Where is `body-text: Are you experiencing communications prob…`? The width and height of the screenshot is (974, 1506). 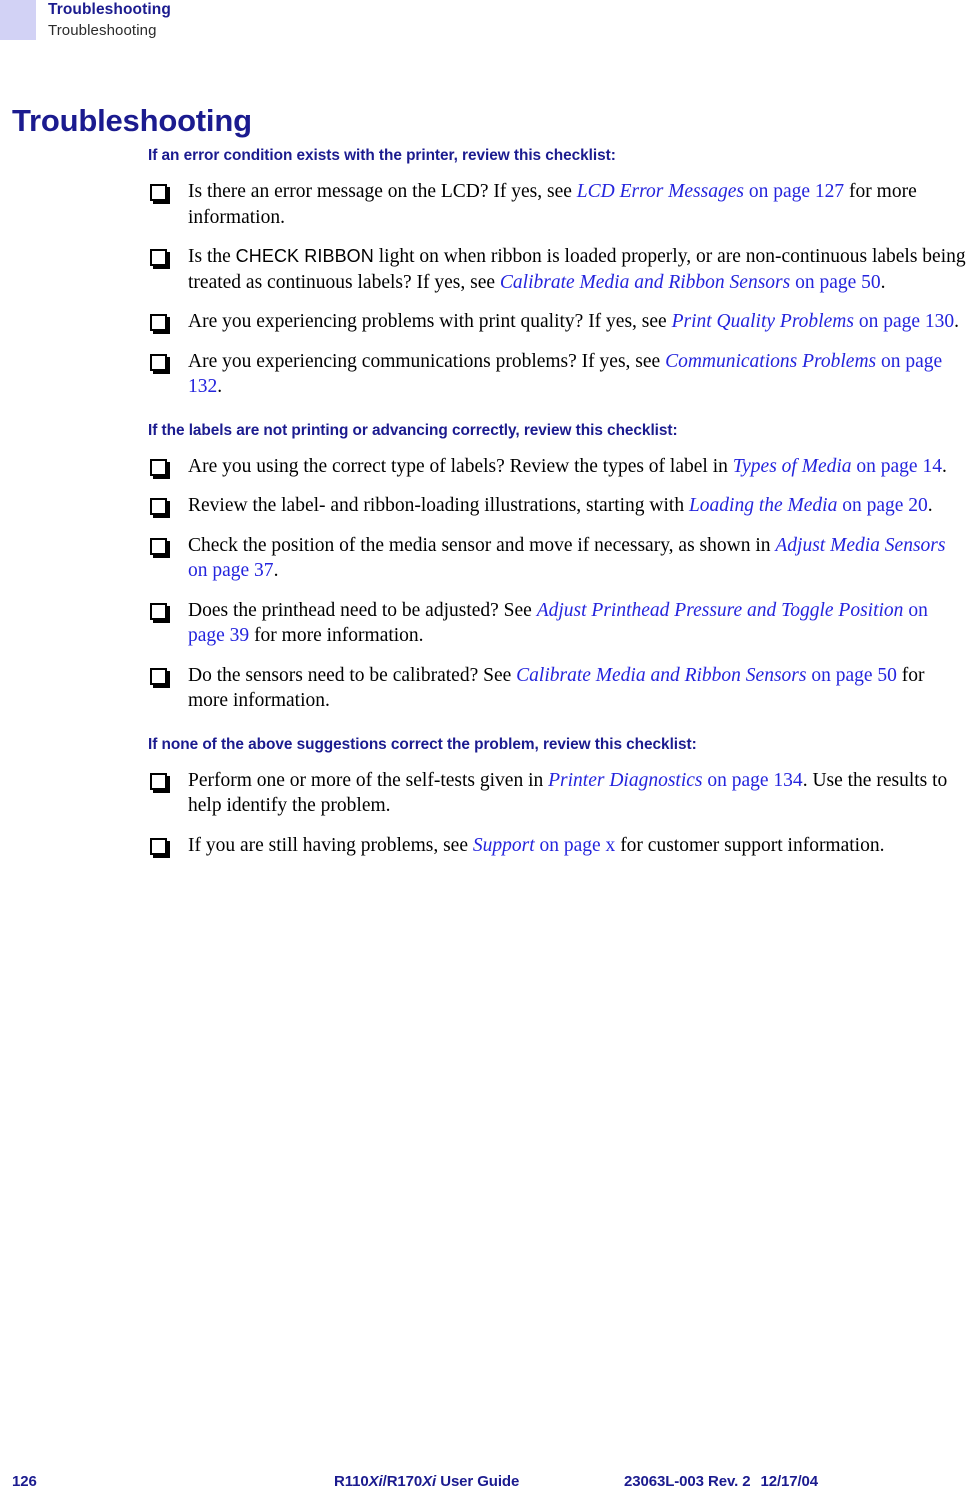 body-text: Are you experiencing communications prob… is located at coordinates (427, 361).